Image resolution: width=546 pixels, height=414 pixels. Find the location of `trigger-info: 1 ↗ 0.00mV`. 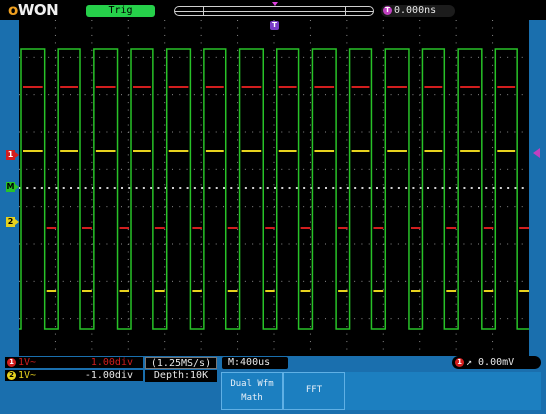

trigger-info: 1 ↗ 0.00mV is located at coordinates (496, 362).